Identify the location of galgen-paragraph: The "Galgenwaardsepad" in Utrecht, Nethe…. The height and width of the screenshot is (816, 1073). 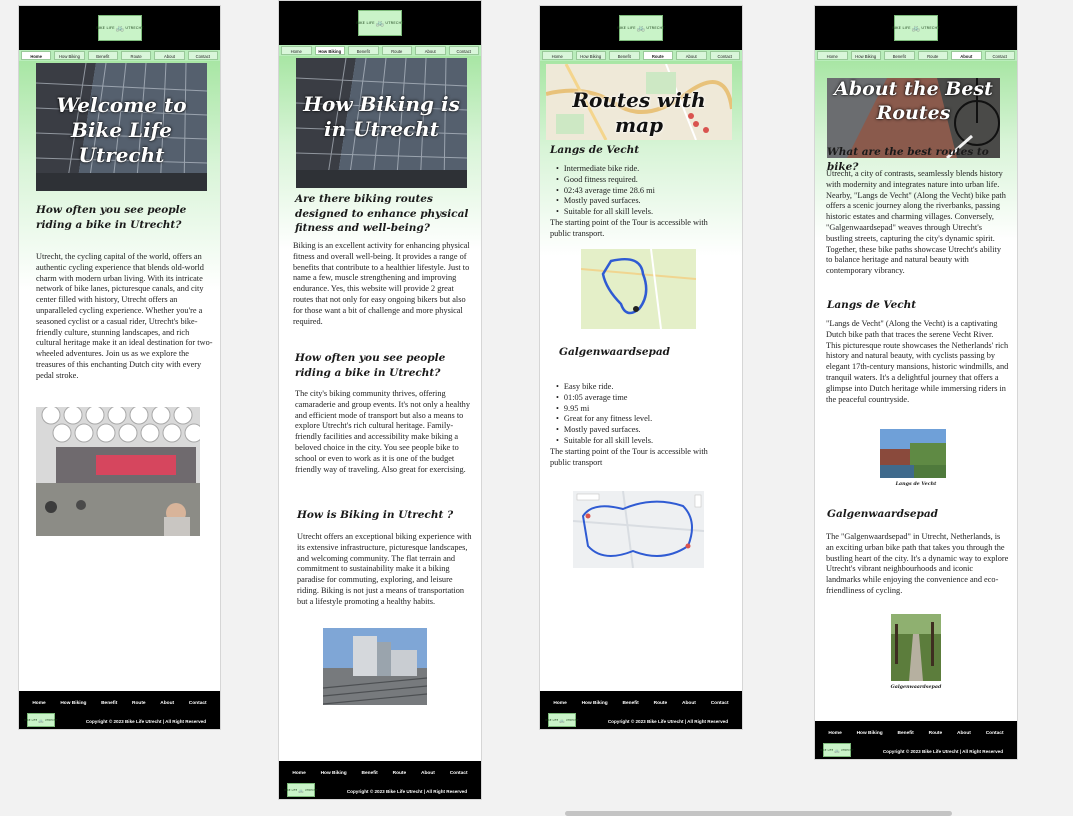
(917, 563).